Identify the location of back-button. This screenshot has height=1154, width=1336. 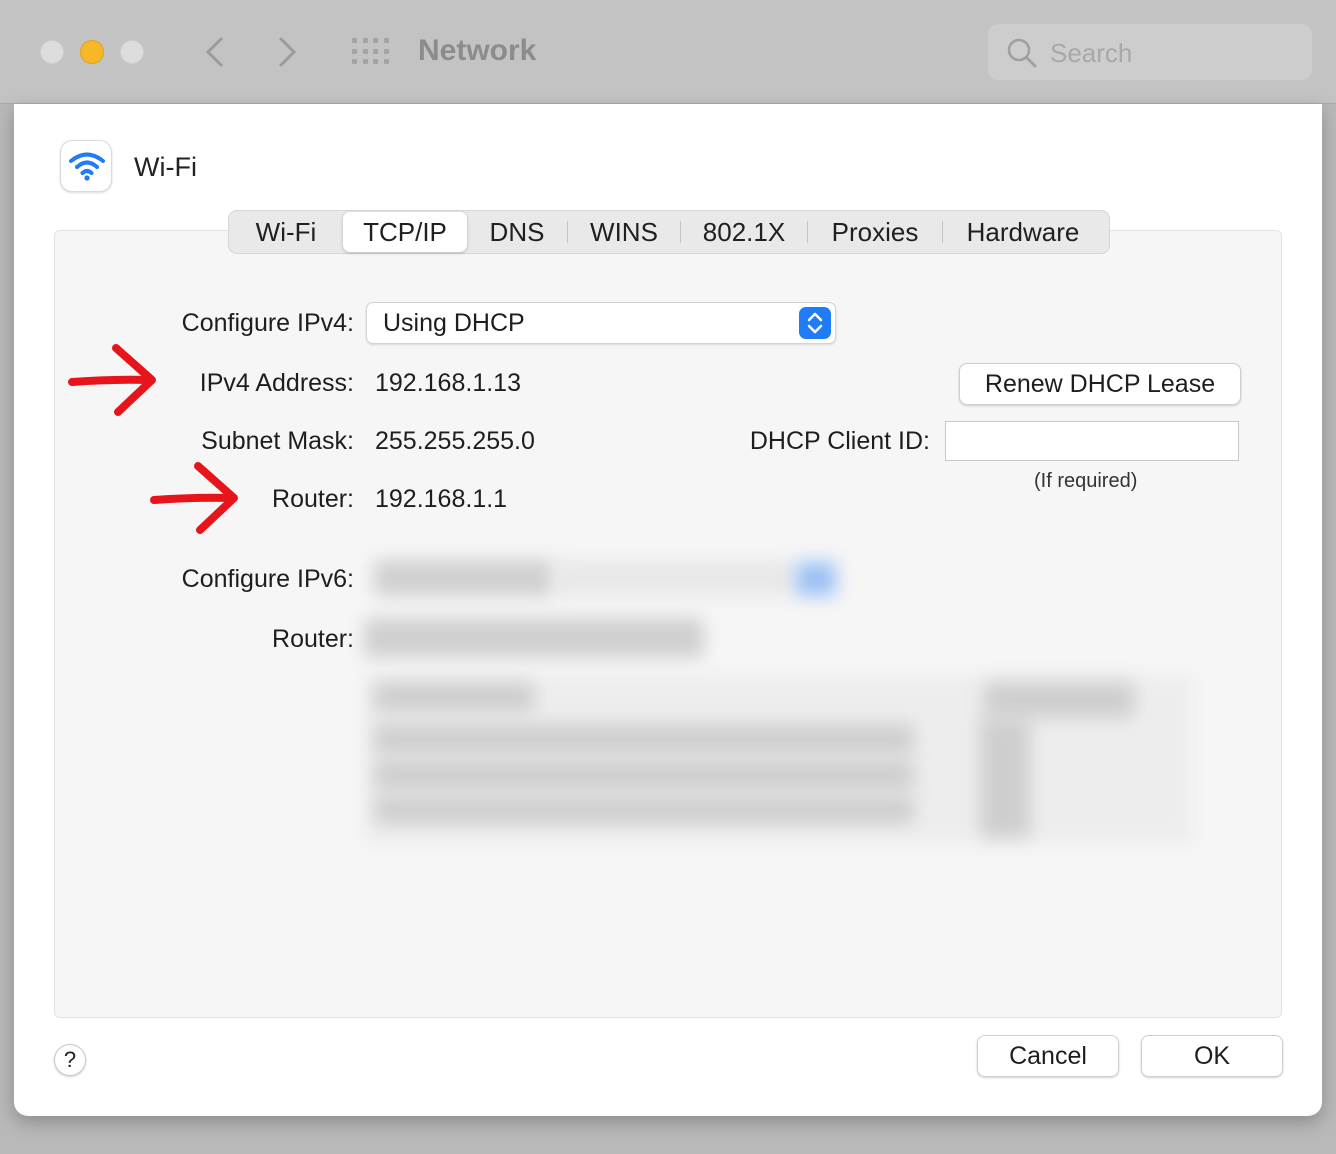
(215, 52).